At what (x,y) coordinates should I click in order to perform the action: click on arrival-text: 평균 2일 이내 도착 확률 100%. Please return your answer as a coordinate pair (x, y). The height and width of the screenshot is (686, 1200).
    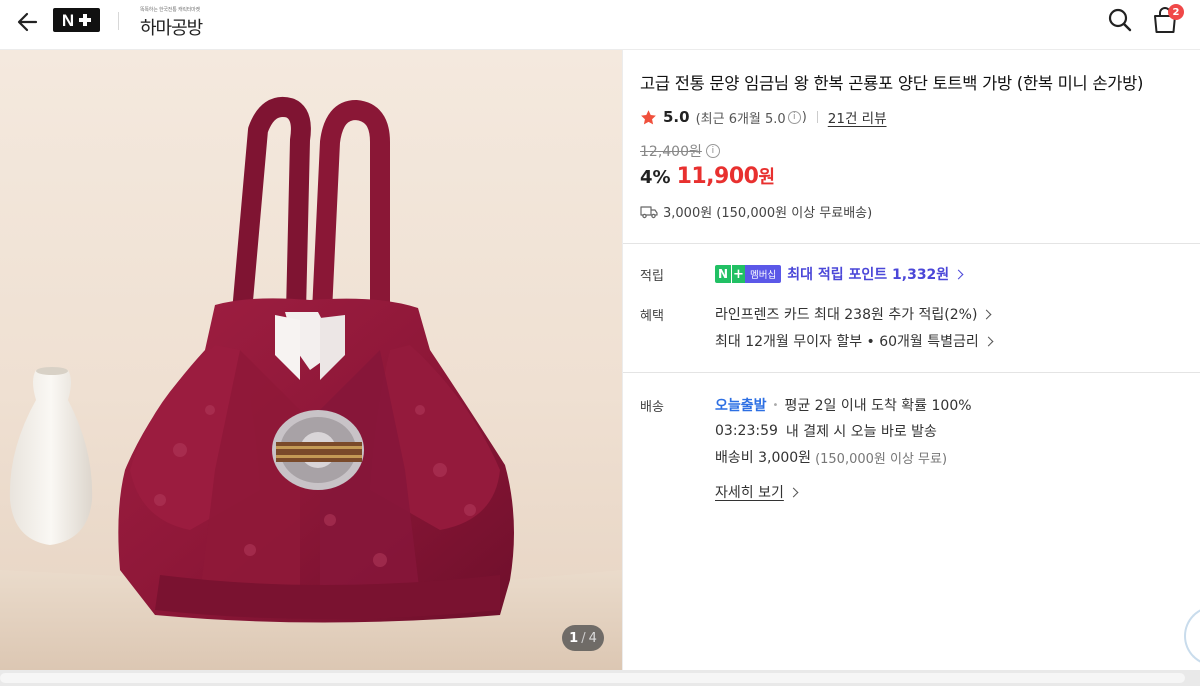
    Looking at the image, I should click on (878, 406).